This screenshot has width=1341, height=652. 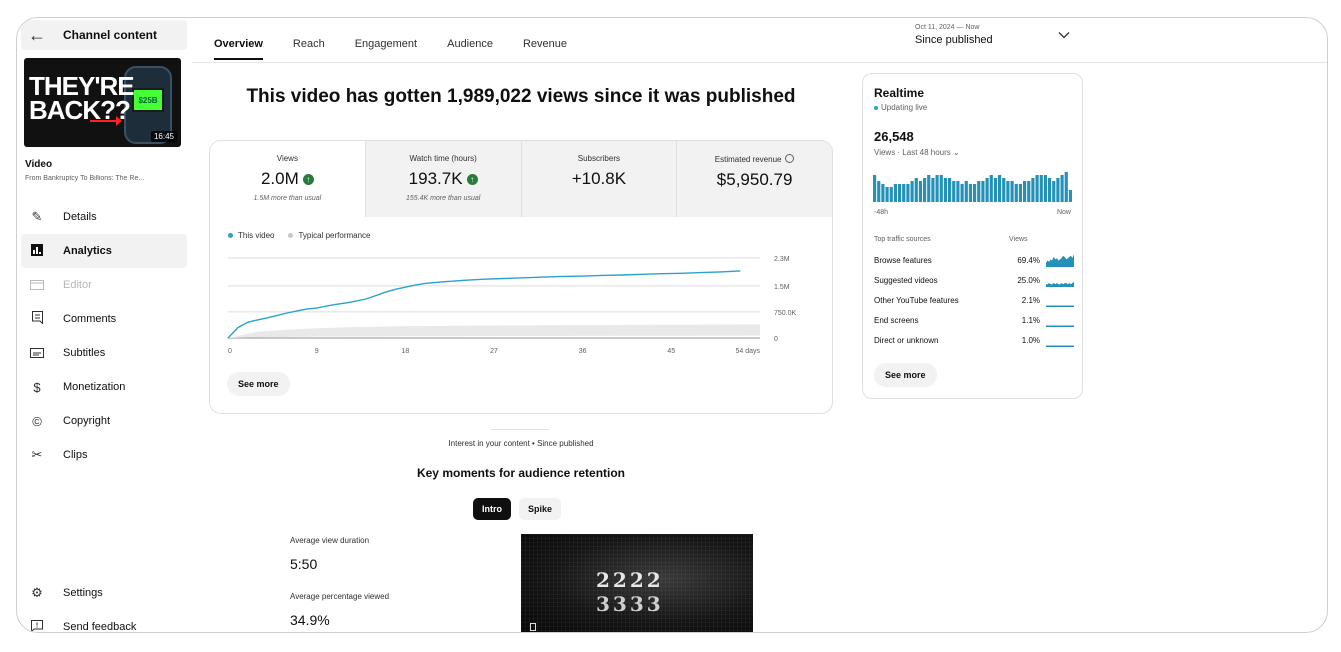 What do you see at coordinates (512, 305) in the screenshot?
I see `views-line-chart: 0 750.0K 1.5M 2.3M 0 9 18 27 36 45 54 days` at bounding box center [512, 305].